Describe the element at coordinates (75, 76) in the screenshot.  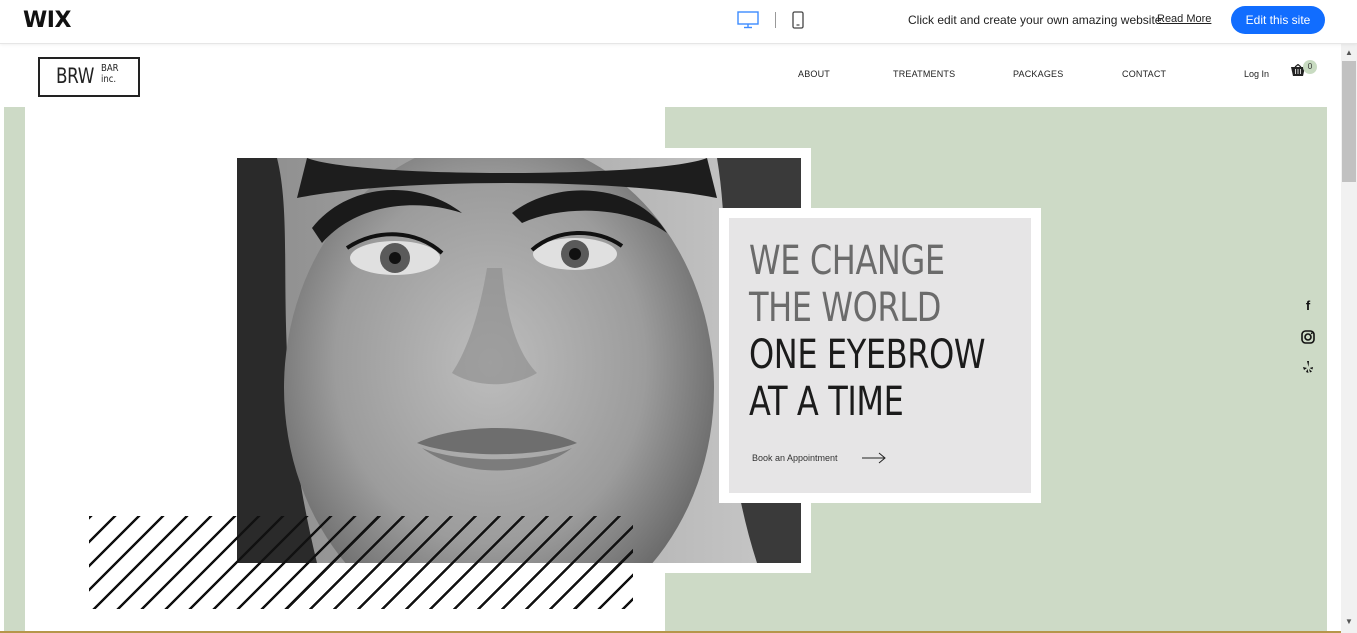
I see `logo-brw-text: BRW` at that location.